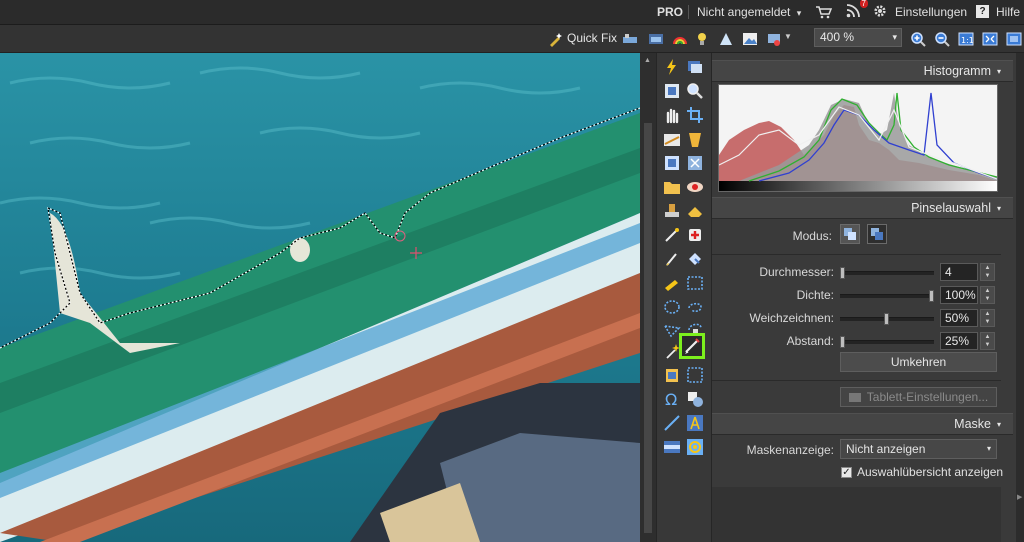  Describe the element at coordinates (930, 472) in the screenshot. I see `selection-overview-label: Auswahlübersicht anzeigen` at that location.